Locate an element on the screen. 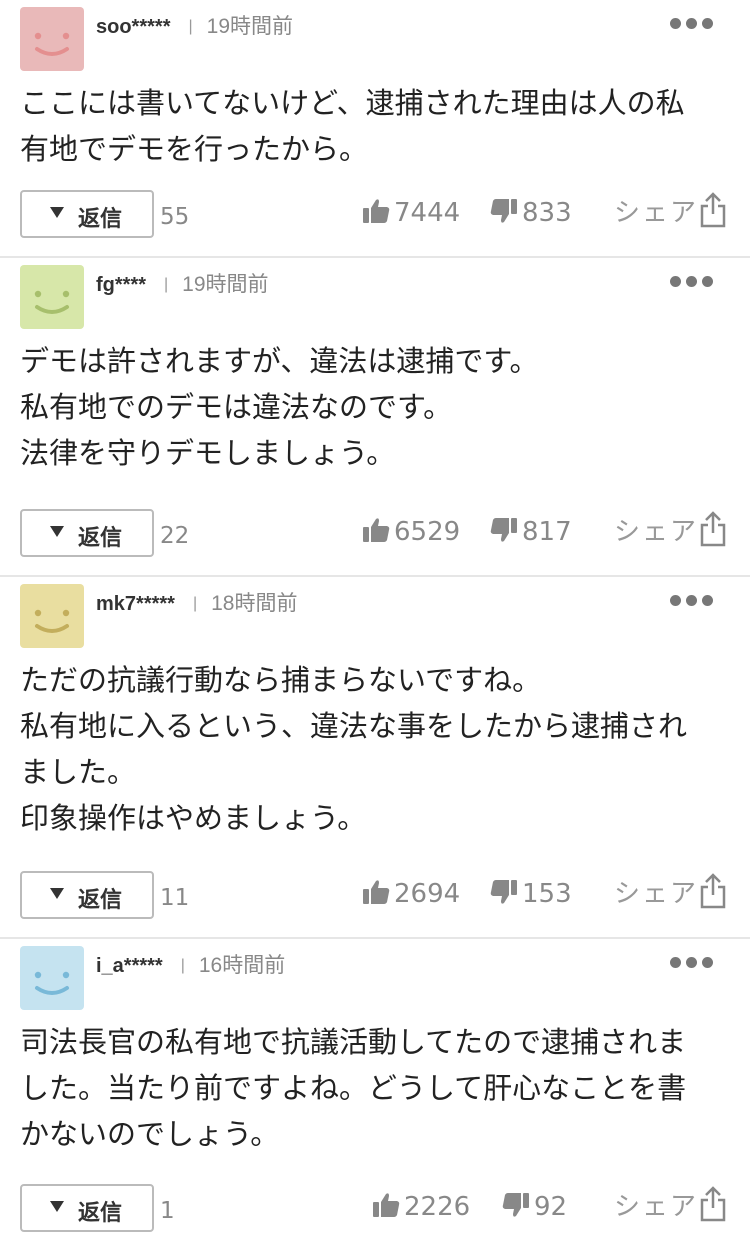 The height and width of the screenshot is (1240, 750). like-button: 6529 is located at coordinates (411, 532).